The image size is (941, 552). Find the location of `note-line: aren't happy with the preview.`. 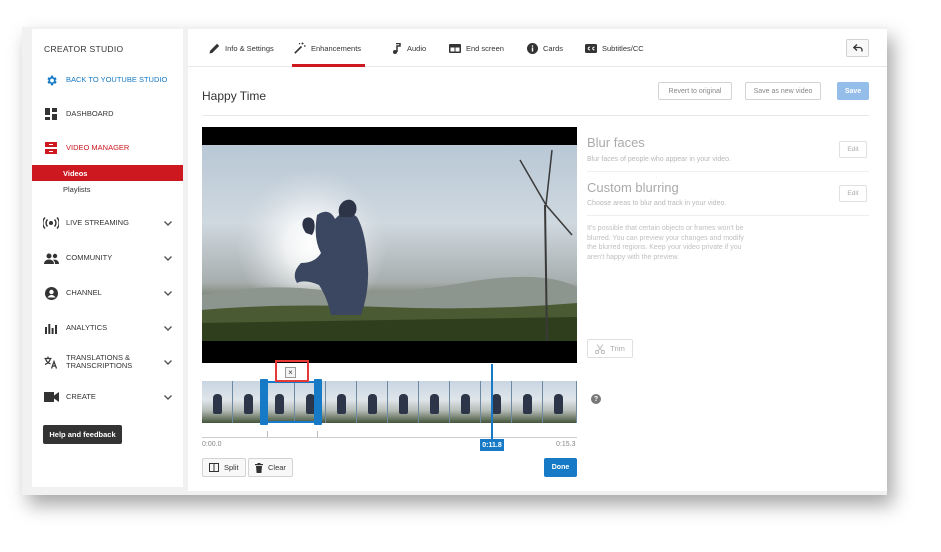

note-line: aren't happy with the preview. is located at coordinates (633, 257).